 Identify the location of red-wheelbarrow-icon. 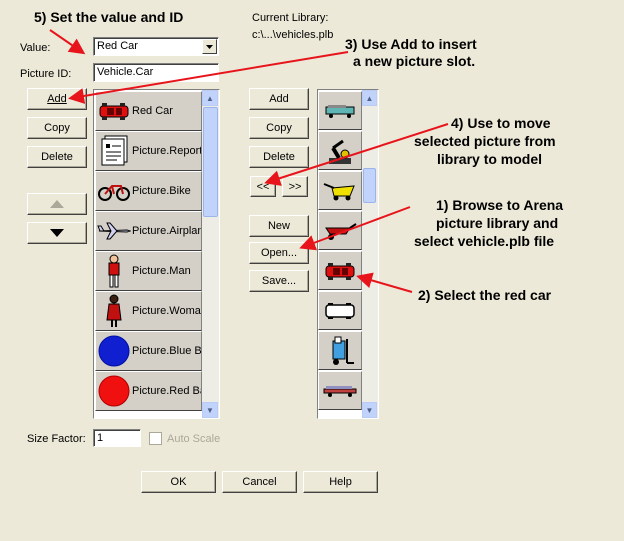
(340, 231).